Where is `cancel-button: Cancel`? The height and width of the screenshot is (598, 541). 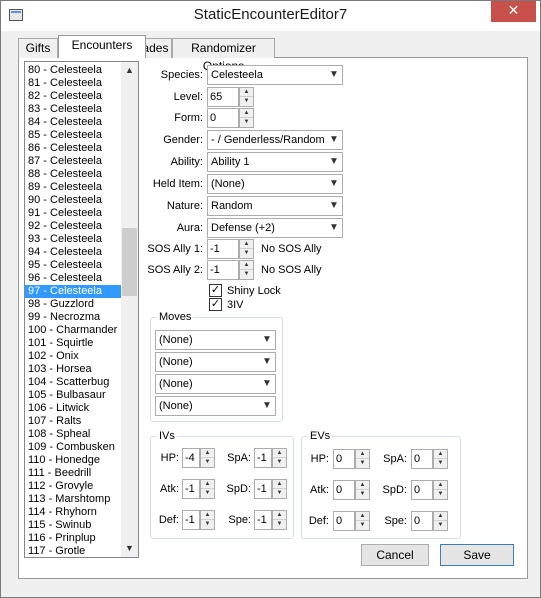 cancel-button: Cancel is located at coordinates (395, 555).